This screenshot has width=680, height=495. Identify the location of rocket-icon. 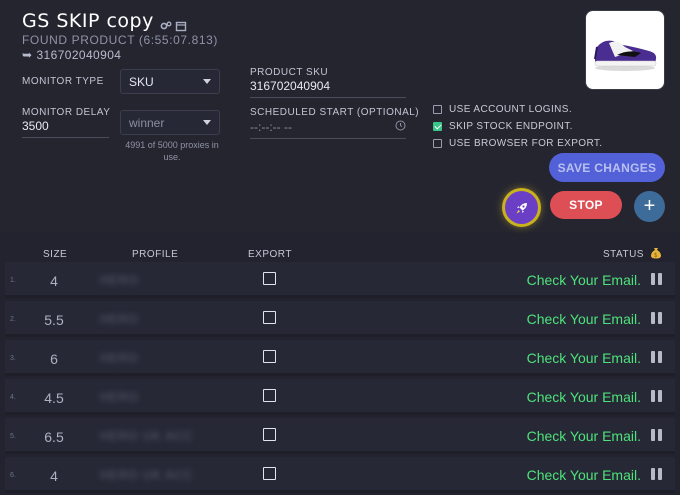
(521, 207).